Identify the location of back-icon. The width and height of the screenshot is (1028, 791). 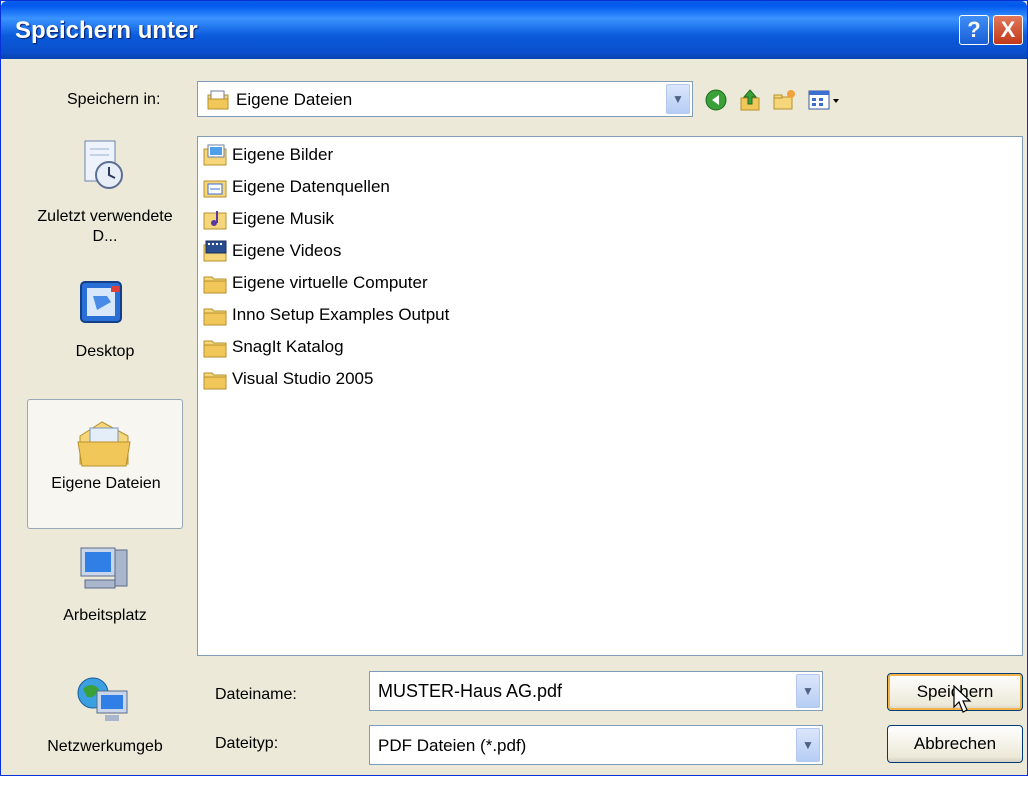
(716, 100).